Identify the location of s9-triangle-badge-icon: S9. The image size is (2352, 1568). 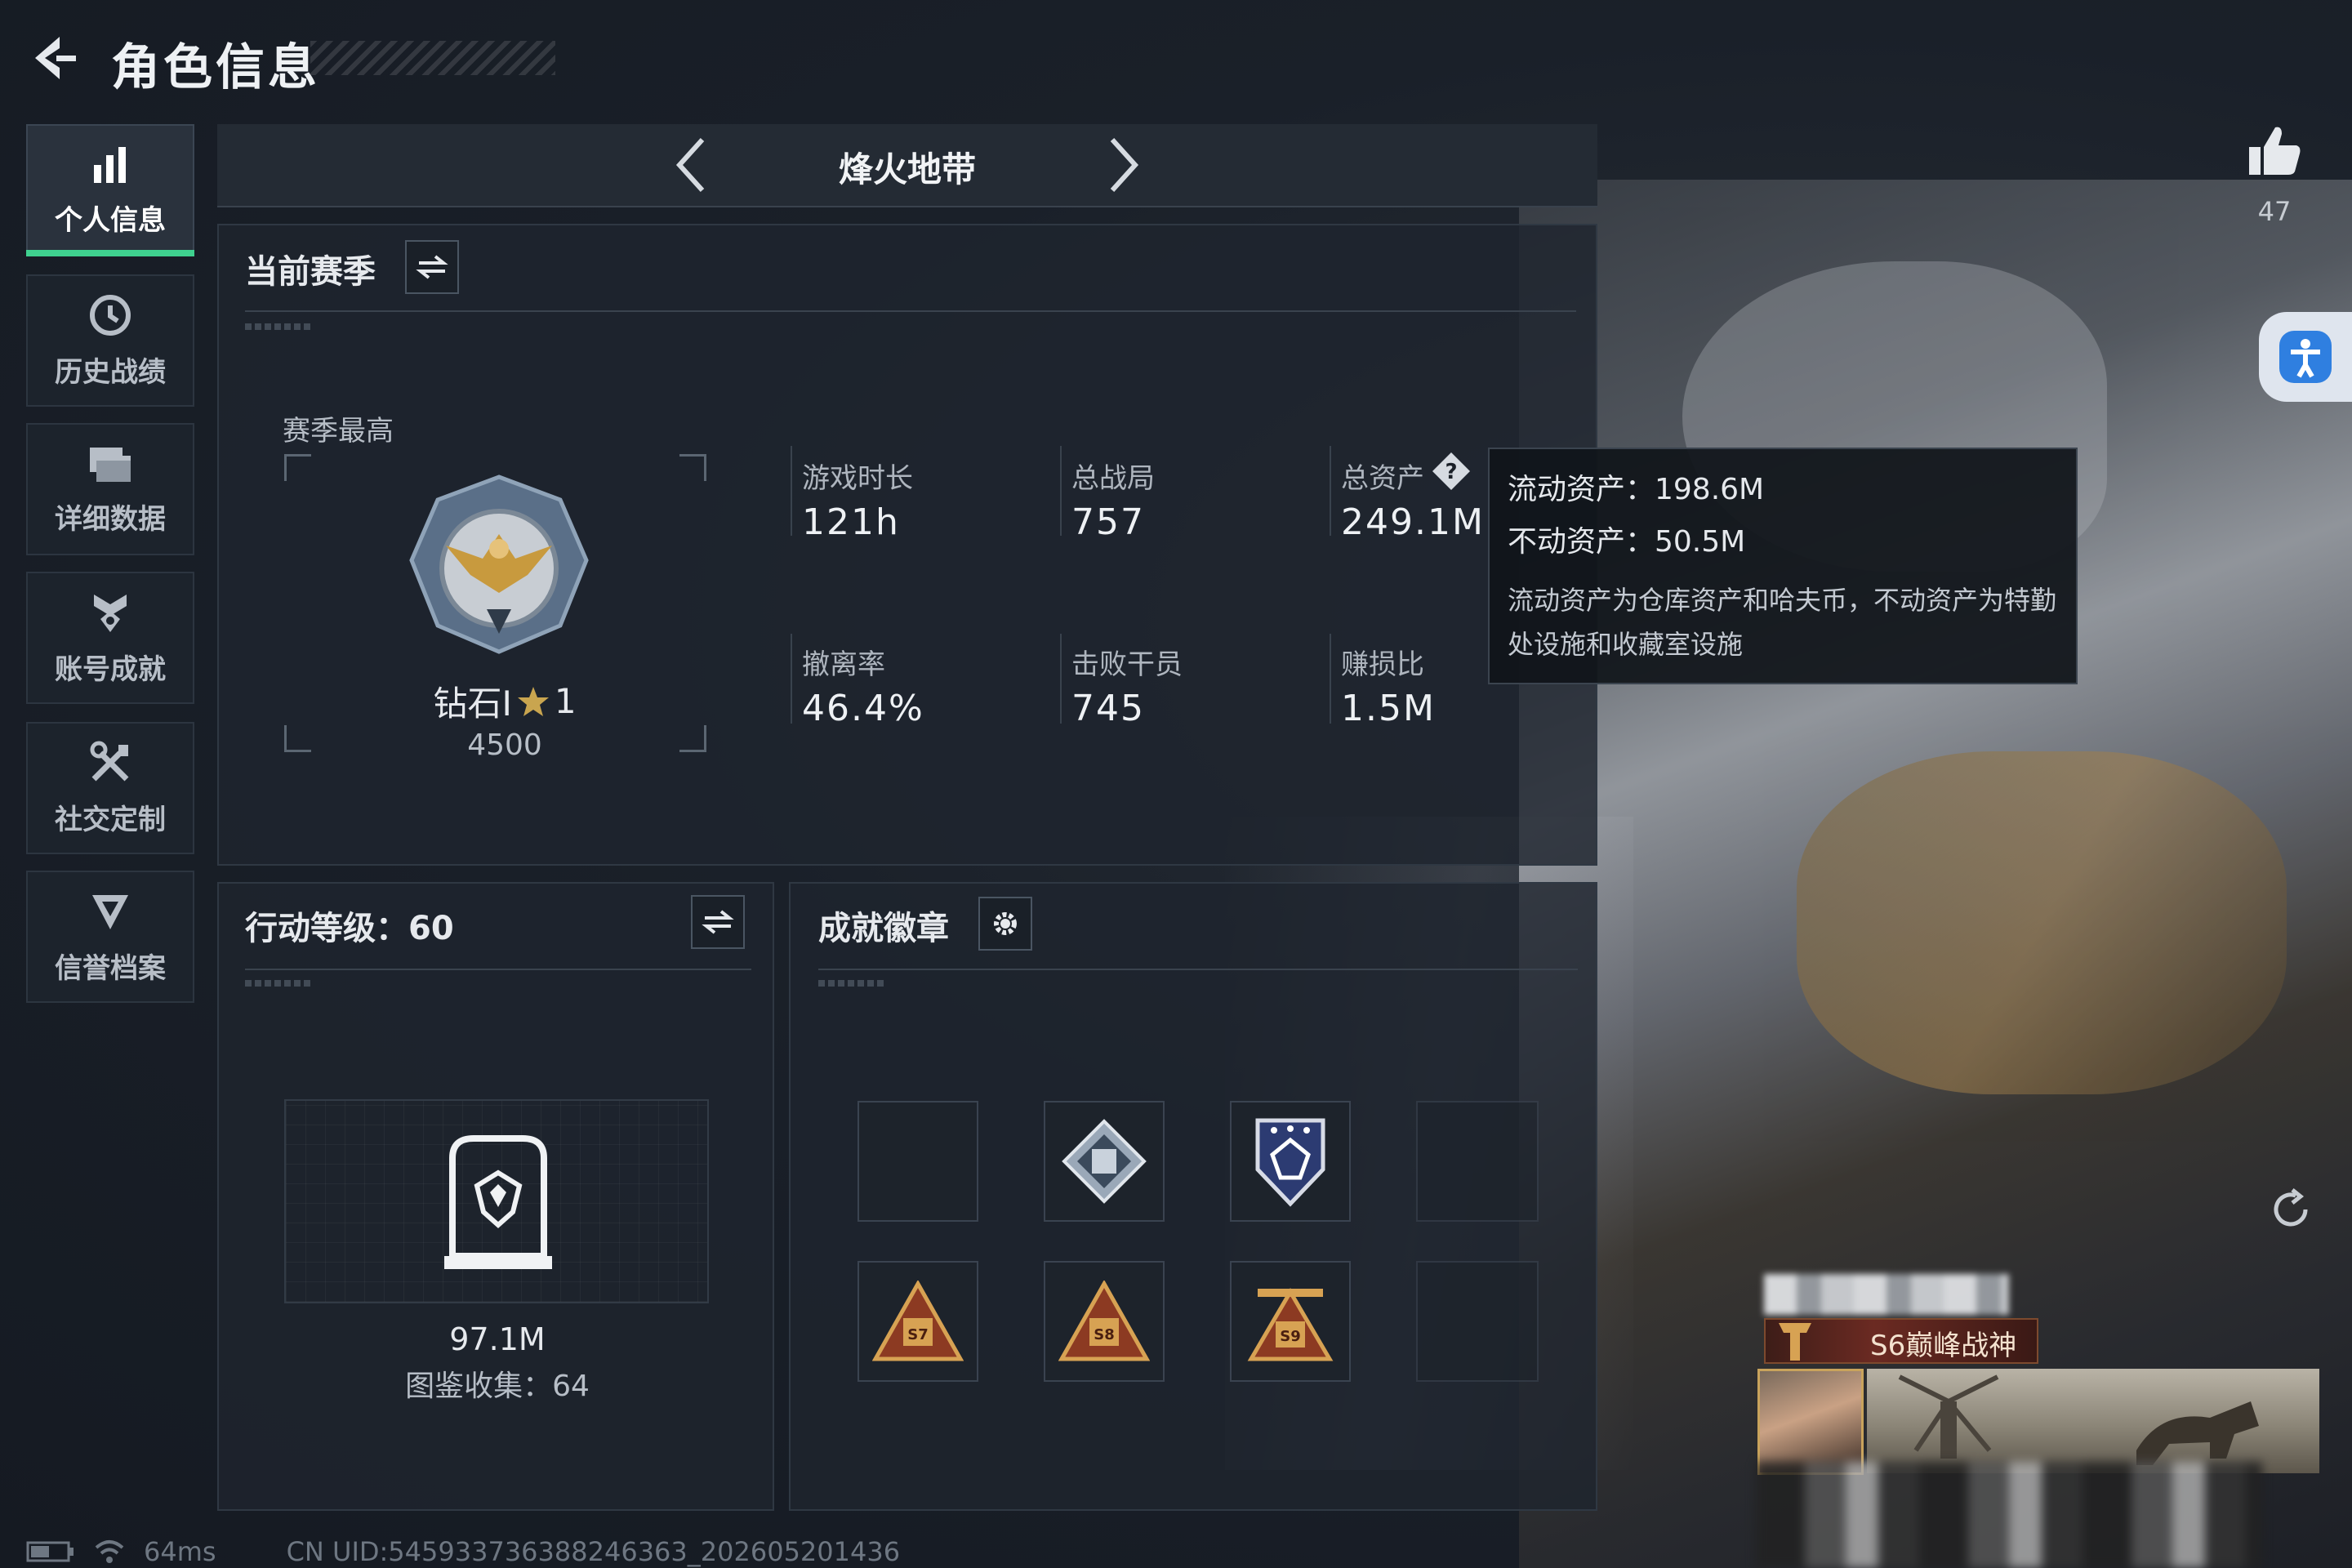
(1290, 1324).